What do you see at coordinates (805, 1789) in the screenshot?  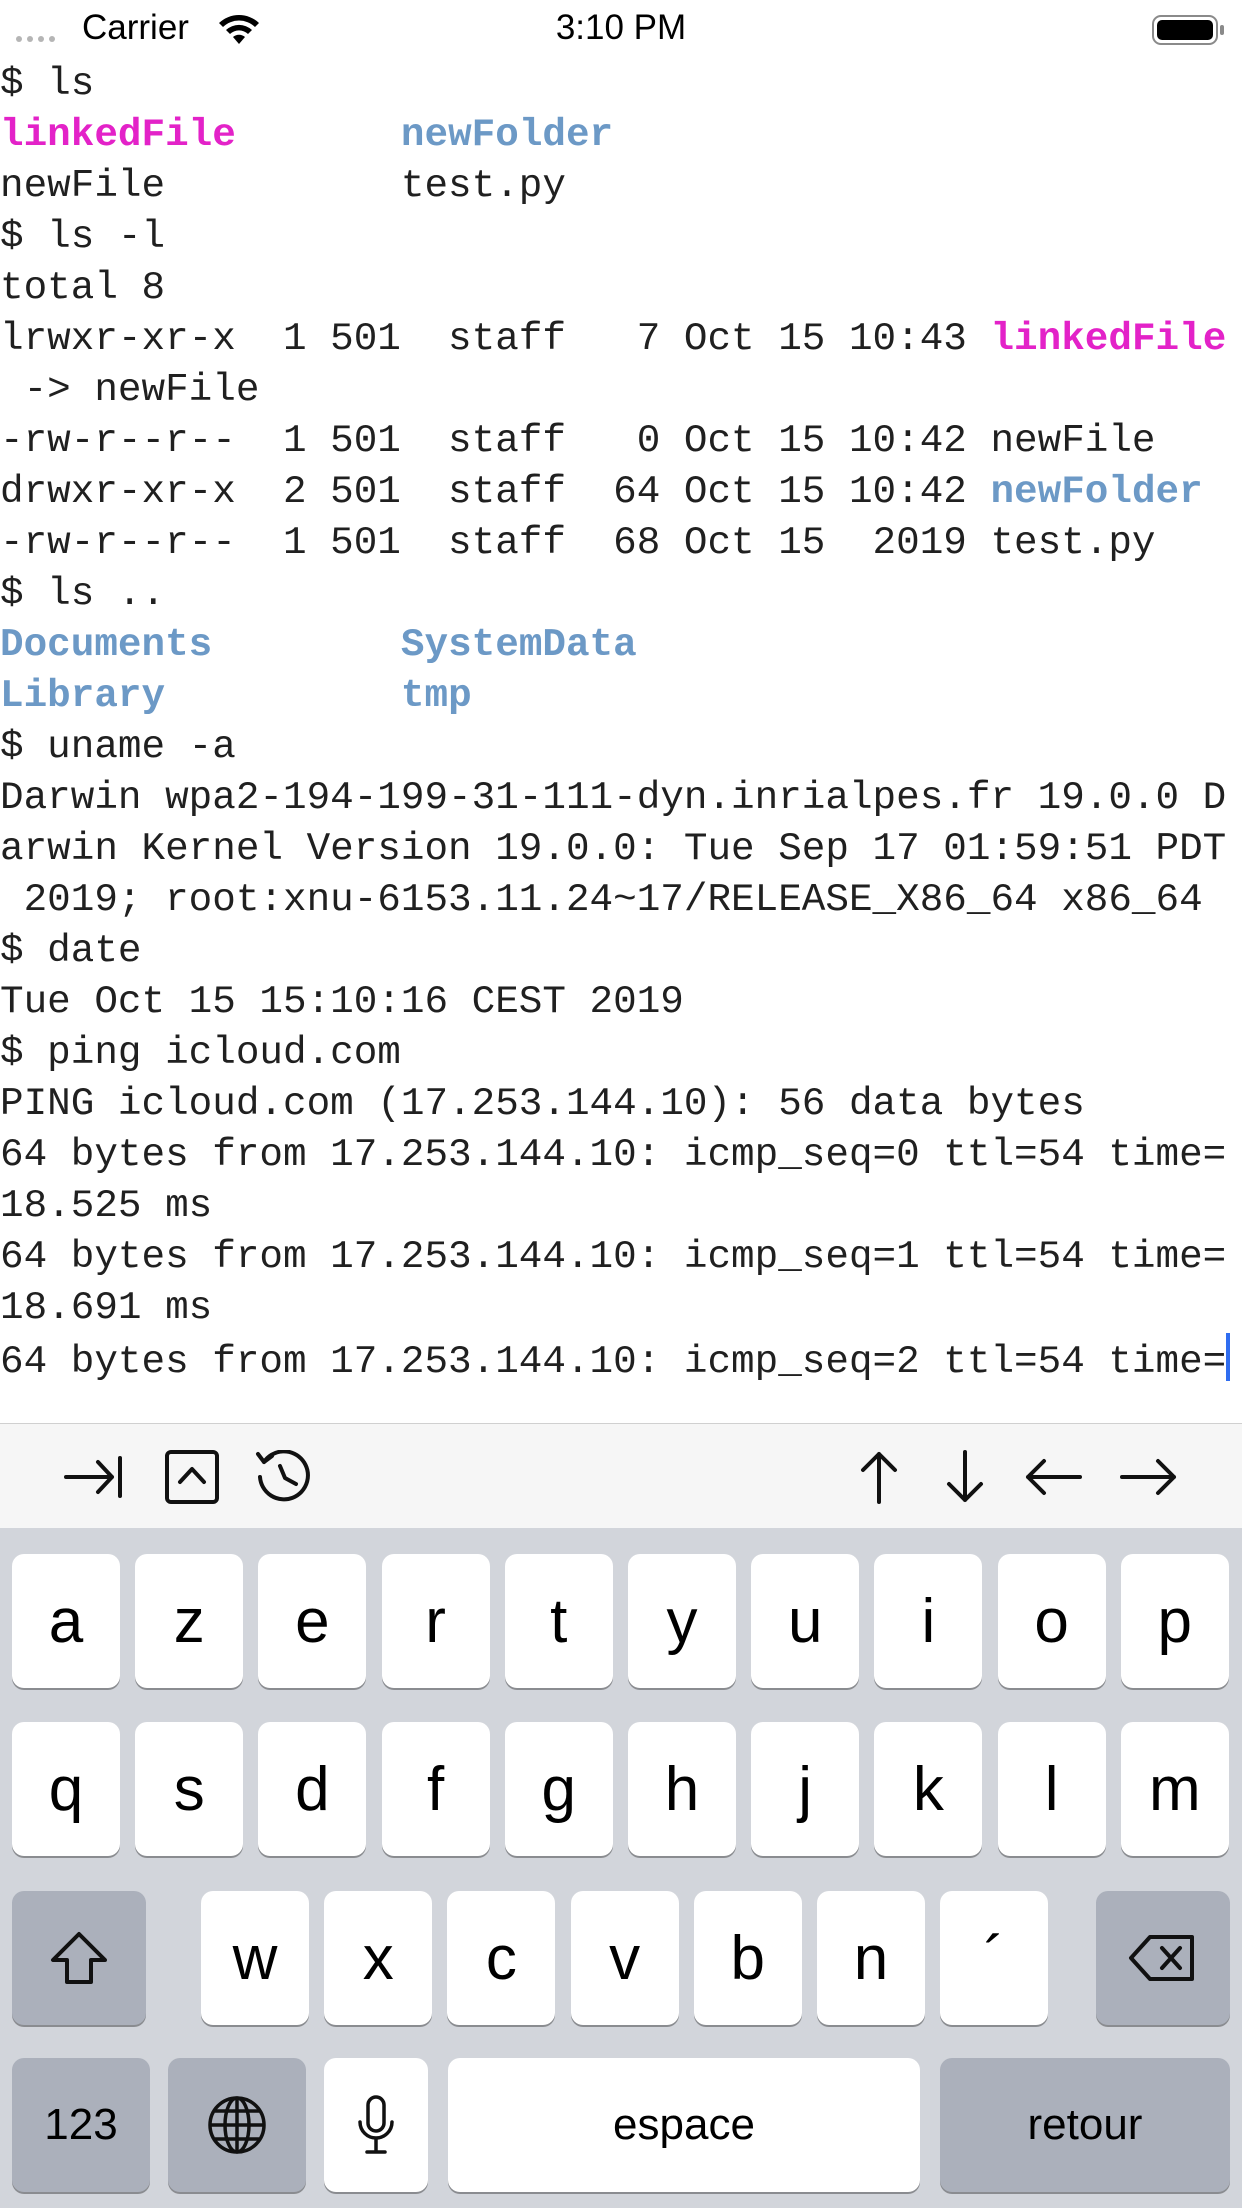 I see `key-j: j` at bounding box center [805, 1789].